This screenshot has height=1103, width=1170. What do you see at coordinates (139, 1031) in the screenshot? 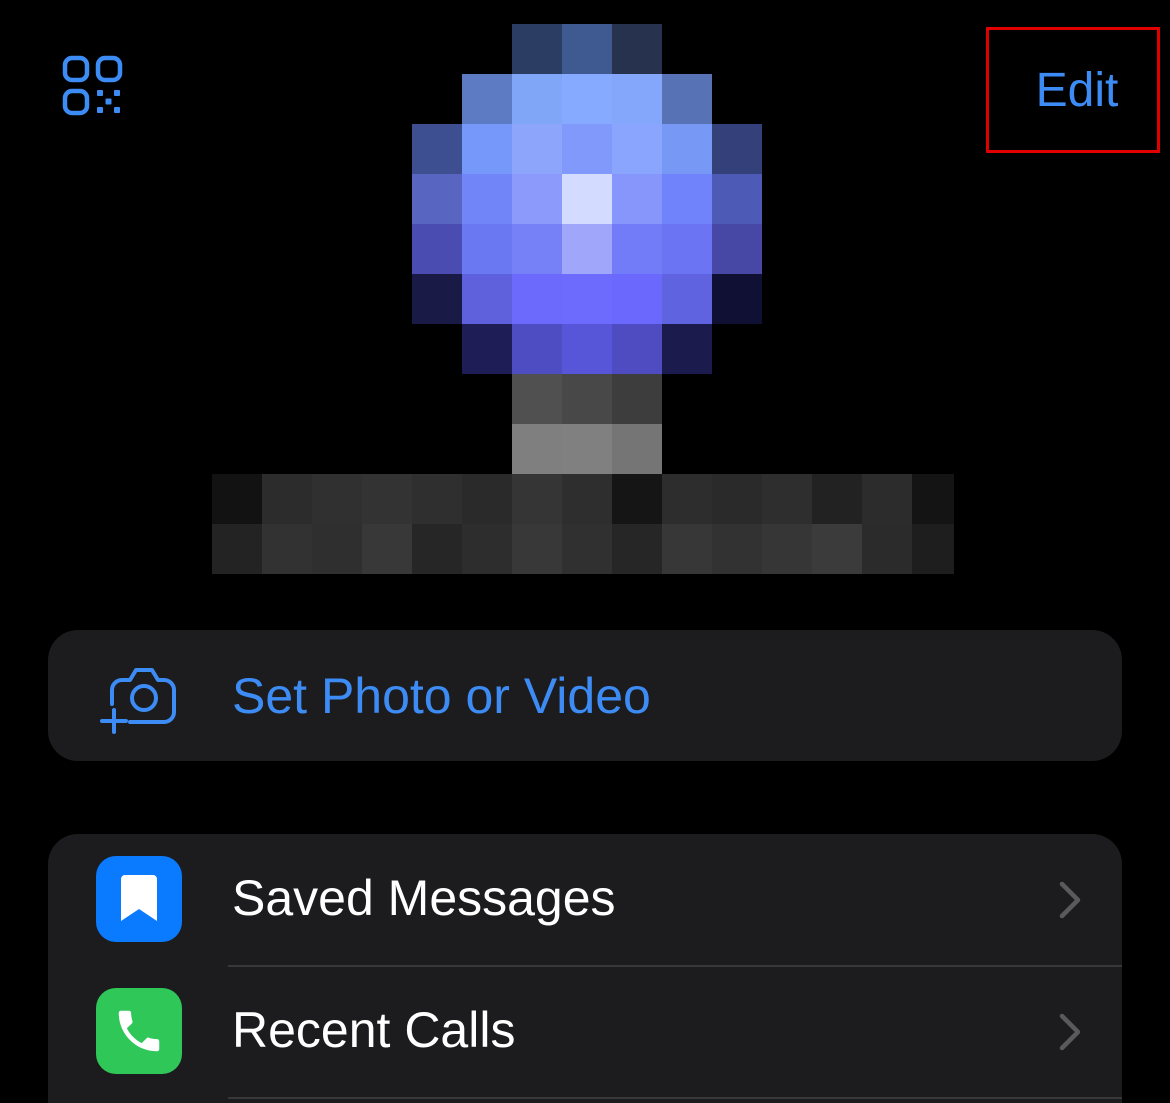
I see `phone-icon` at bounding box center [139, 1031].